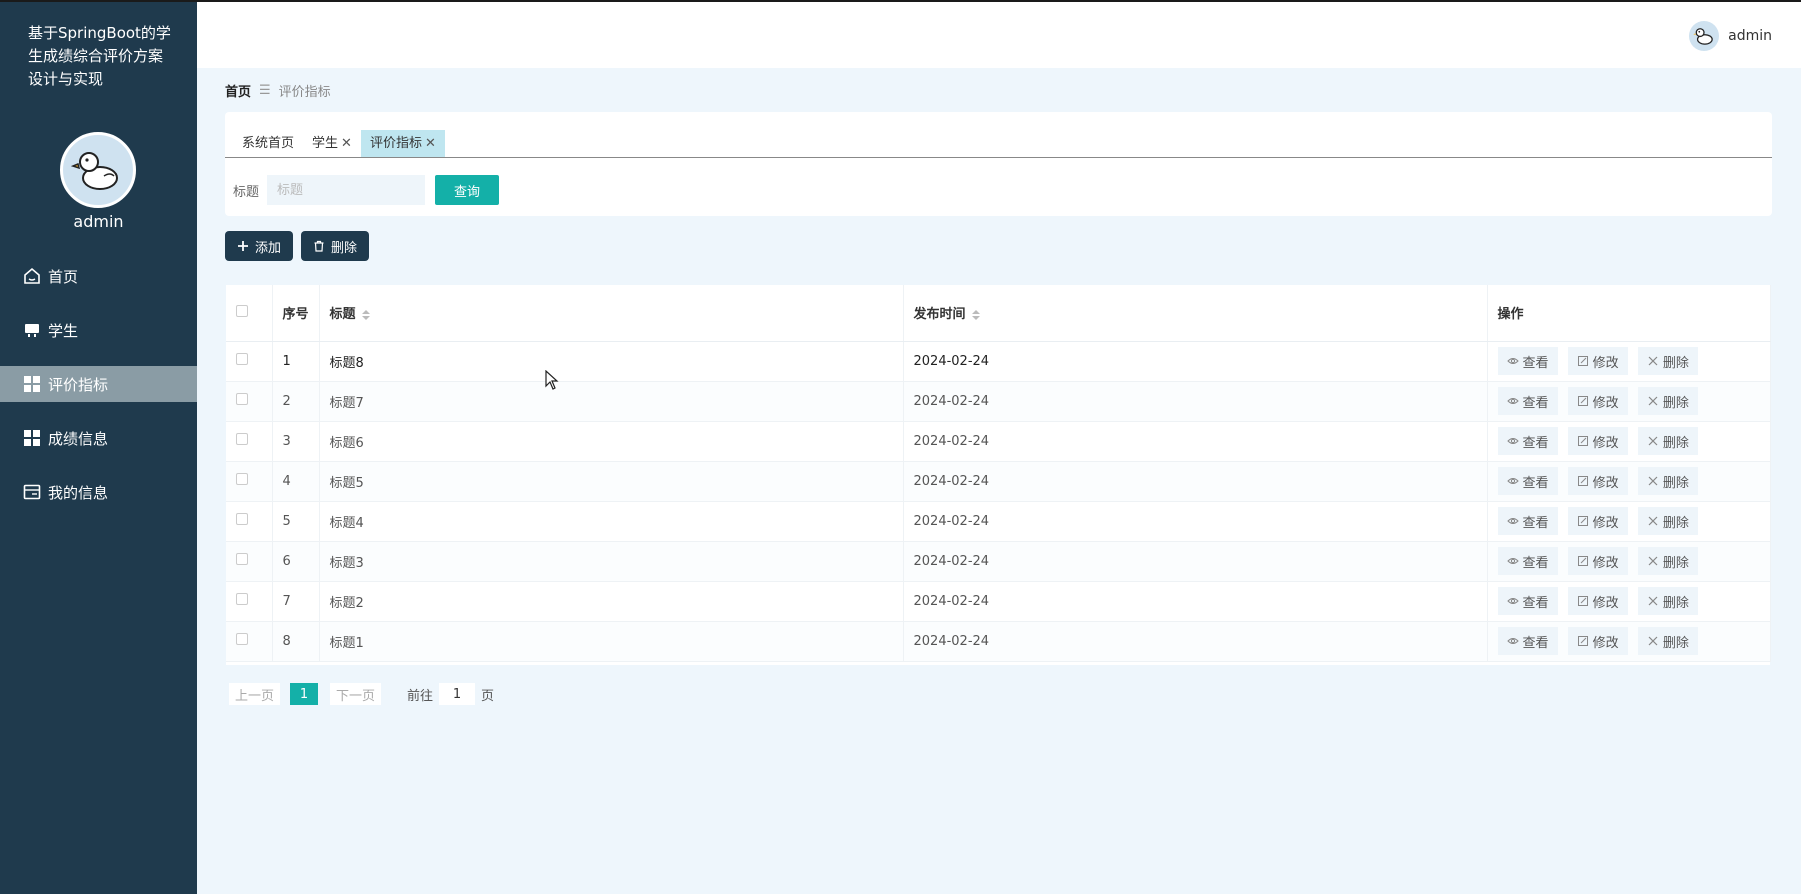  What do you see at coordinates (488, 696) in the screenshot?
I see `page-suffix: 页` at bounding box center [488, 696].